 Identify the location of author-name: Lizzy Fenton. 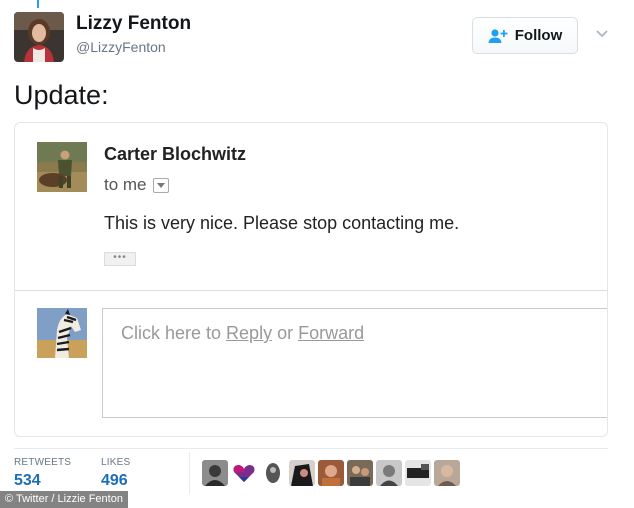
(133, 24).